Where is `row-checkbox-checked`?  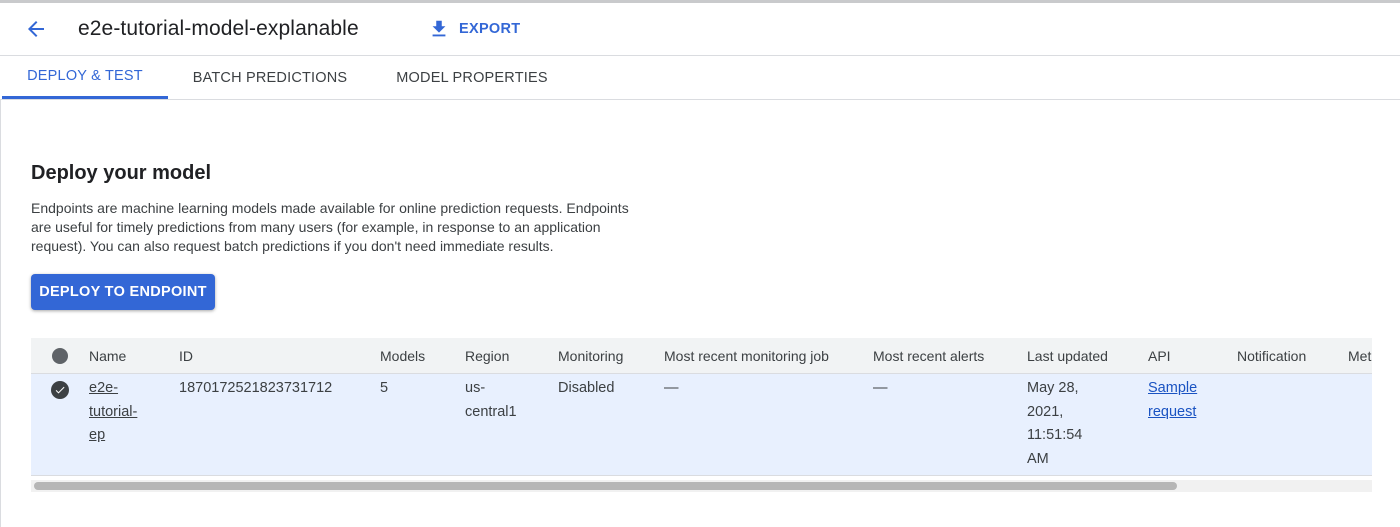
row-checkbox-checked is located at coordinates (60, 390).